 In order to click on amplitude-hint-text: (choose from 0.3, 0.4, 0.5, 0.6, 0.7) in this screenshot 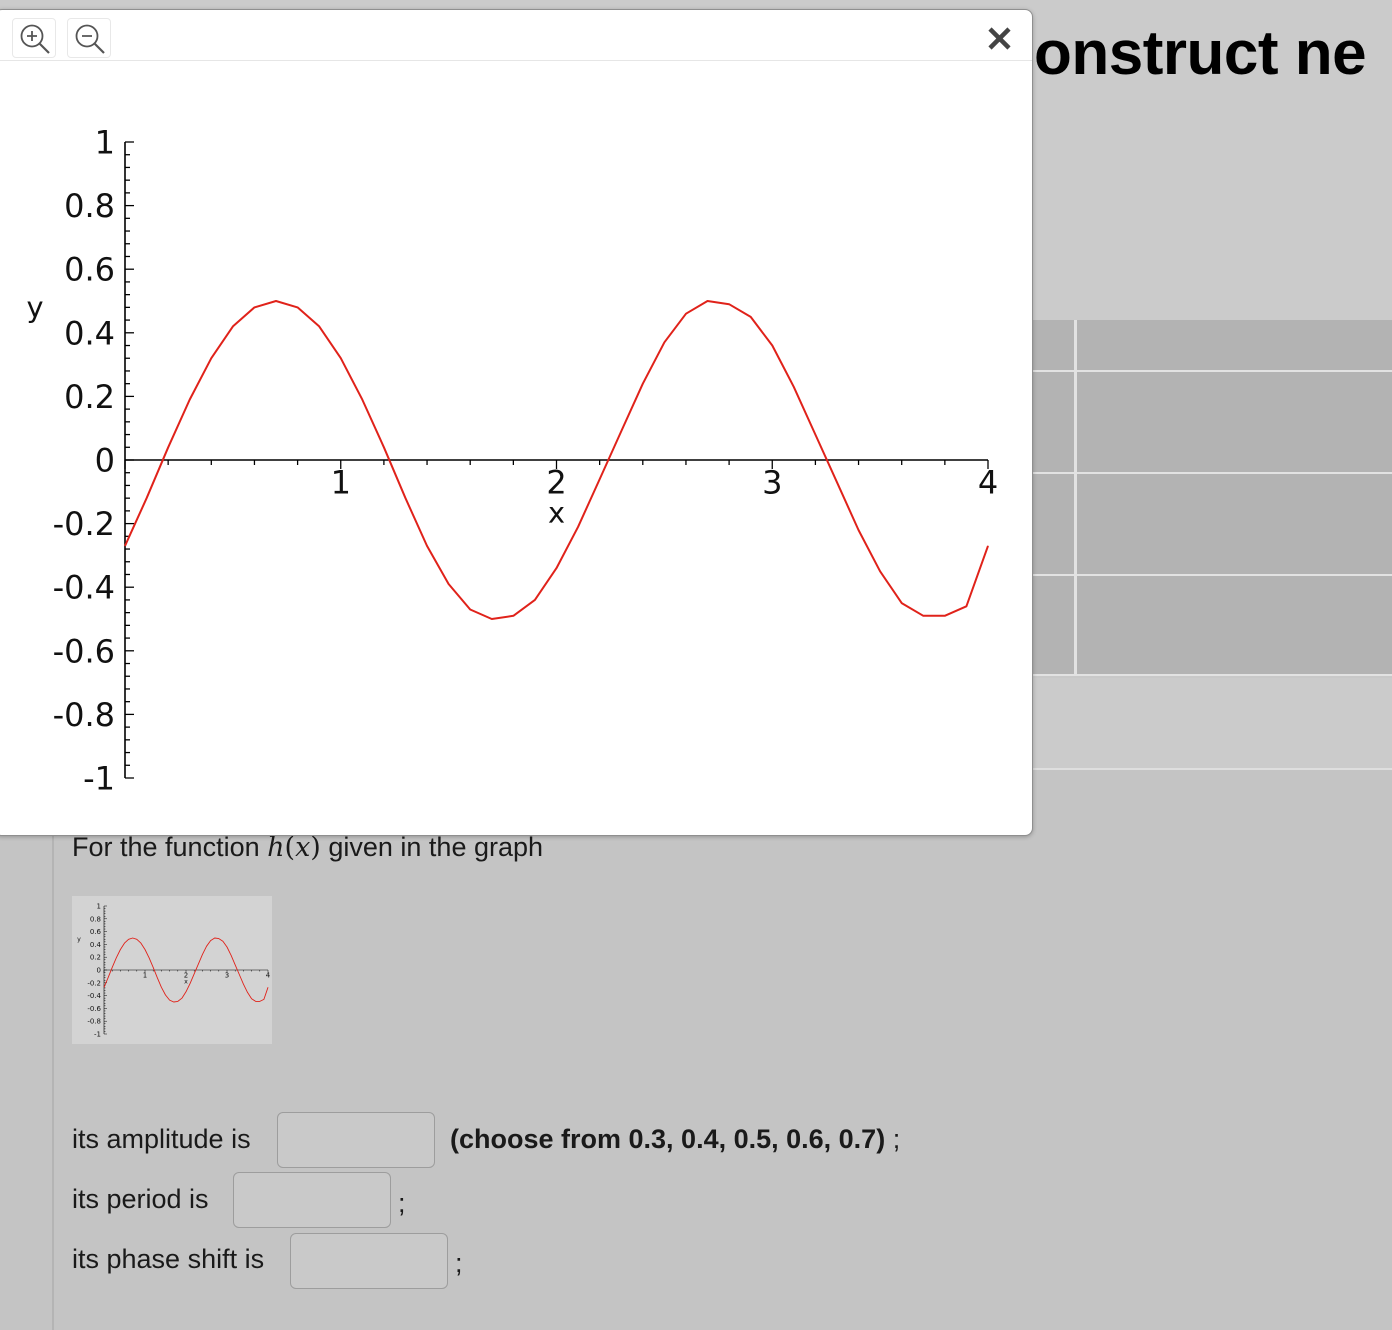, I will do `click(668, 1139)`.